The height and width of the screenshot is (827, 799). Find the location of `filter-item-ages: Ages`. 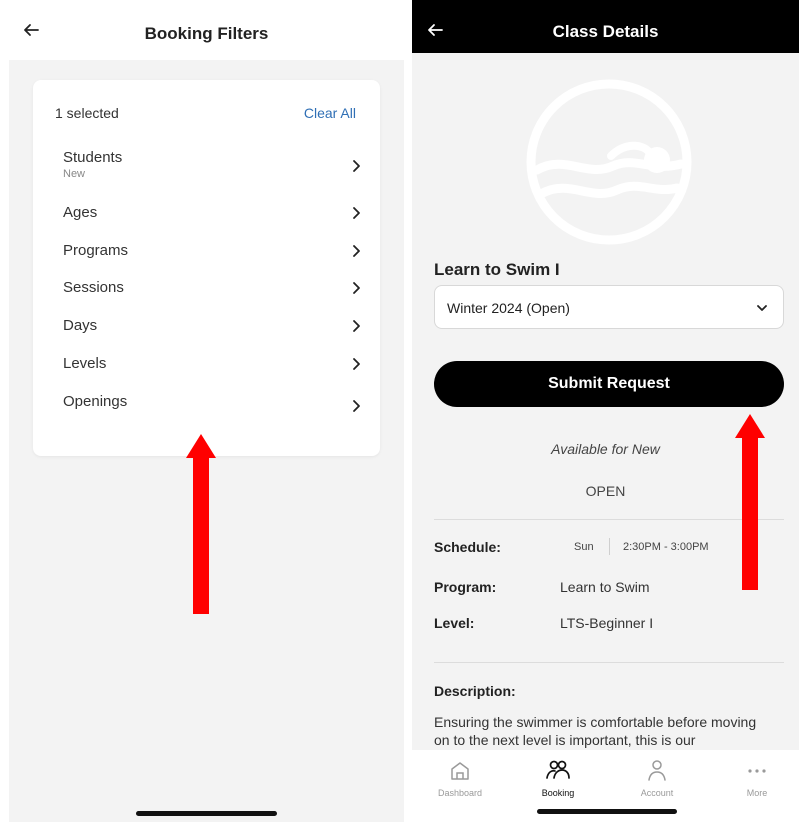

filter-item-ages: Ages is located at coordinates (211, 219).